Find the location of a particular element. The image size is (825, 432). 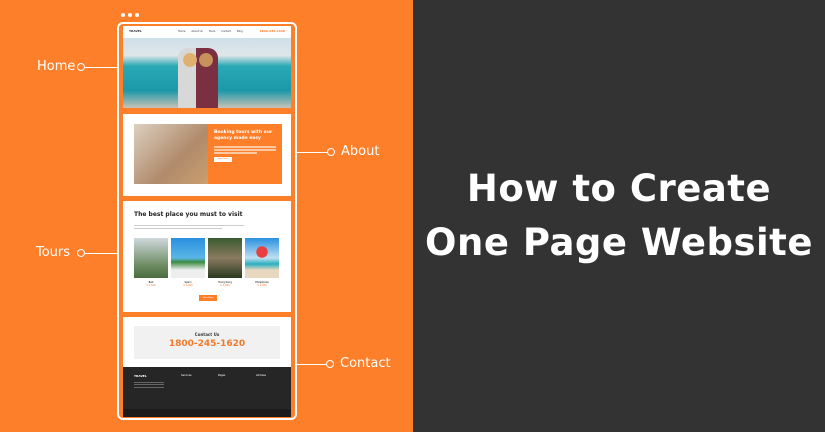

footer-heading: Address is located at coordinates (261, 375).